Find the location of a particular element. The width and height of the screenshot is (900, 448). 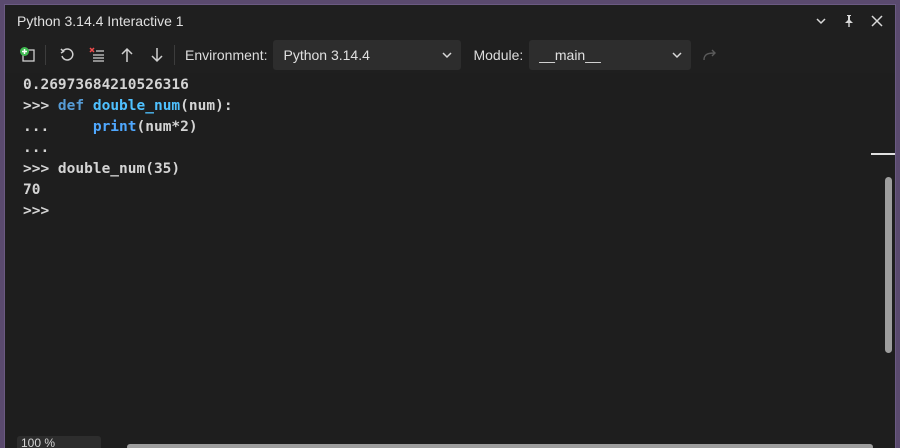

console-line: >>> is located at coordinates (36, 211).